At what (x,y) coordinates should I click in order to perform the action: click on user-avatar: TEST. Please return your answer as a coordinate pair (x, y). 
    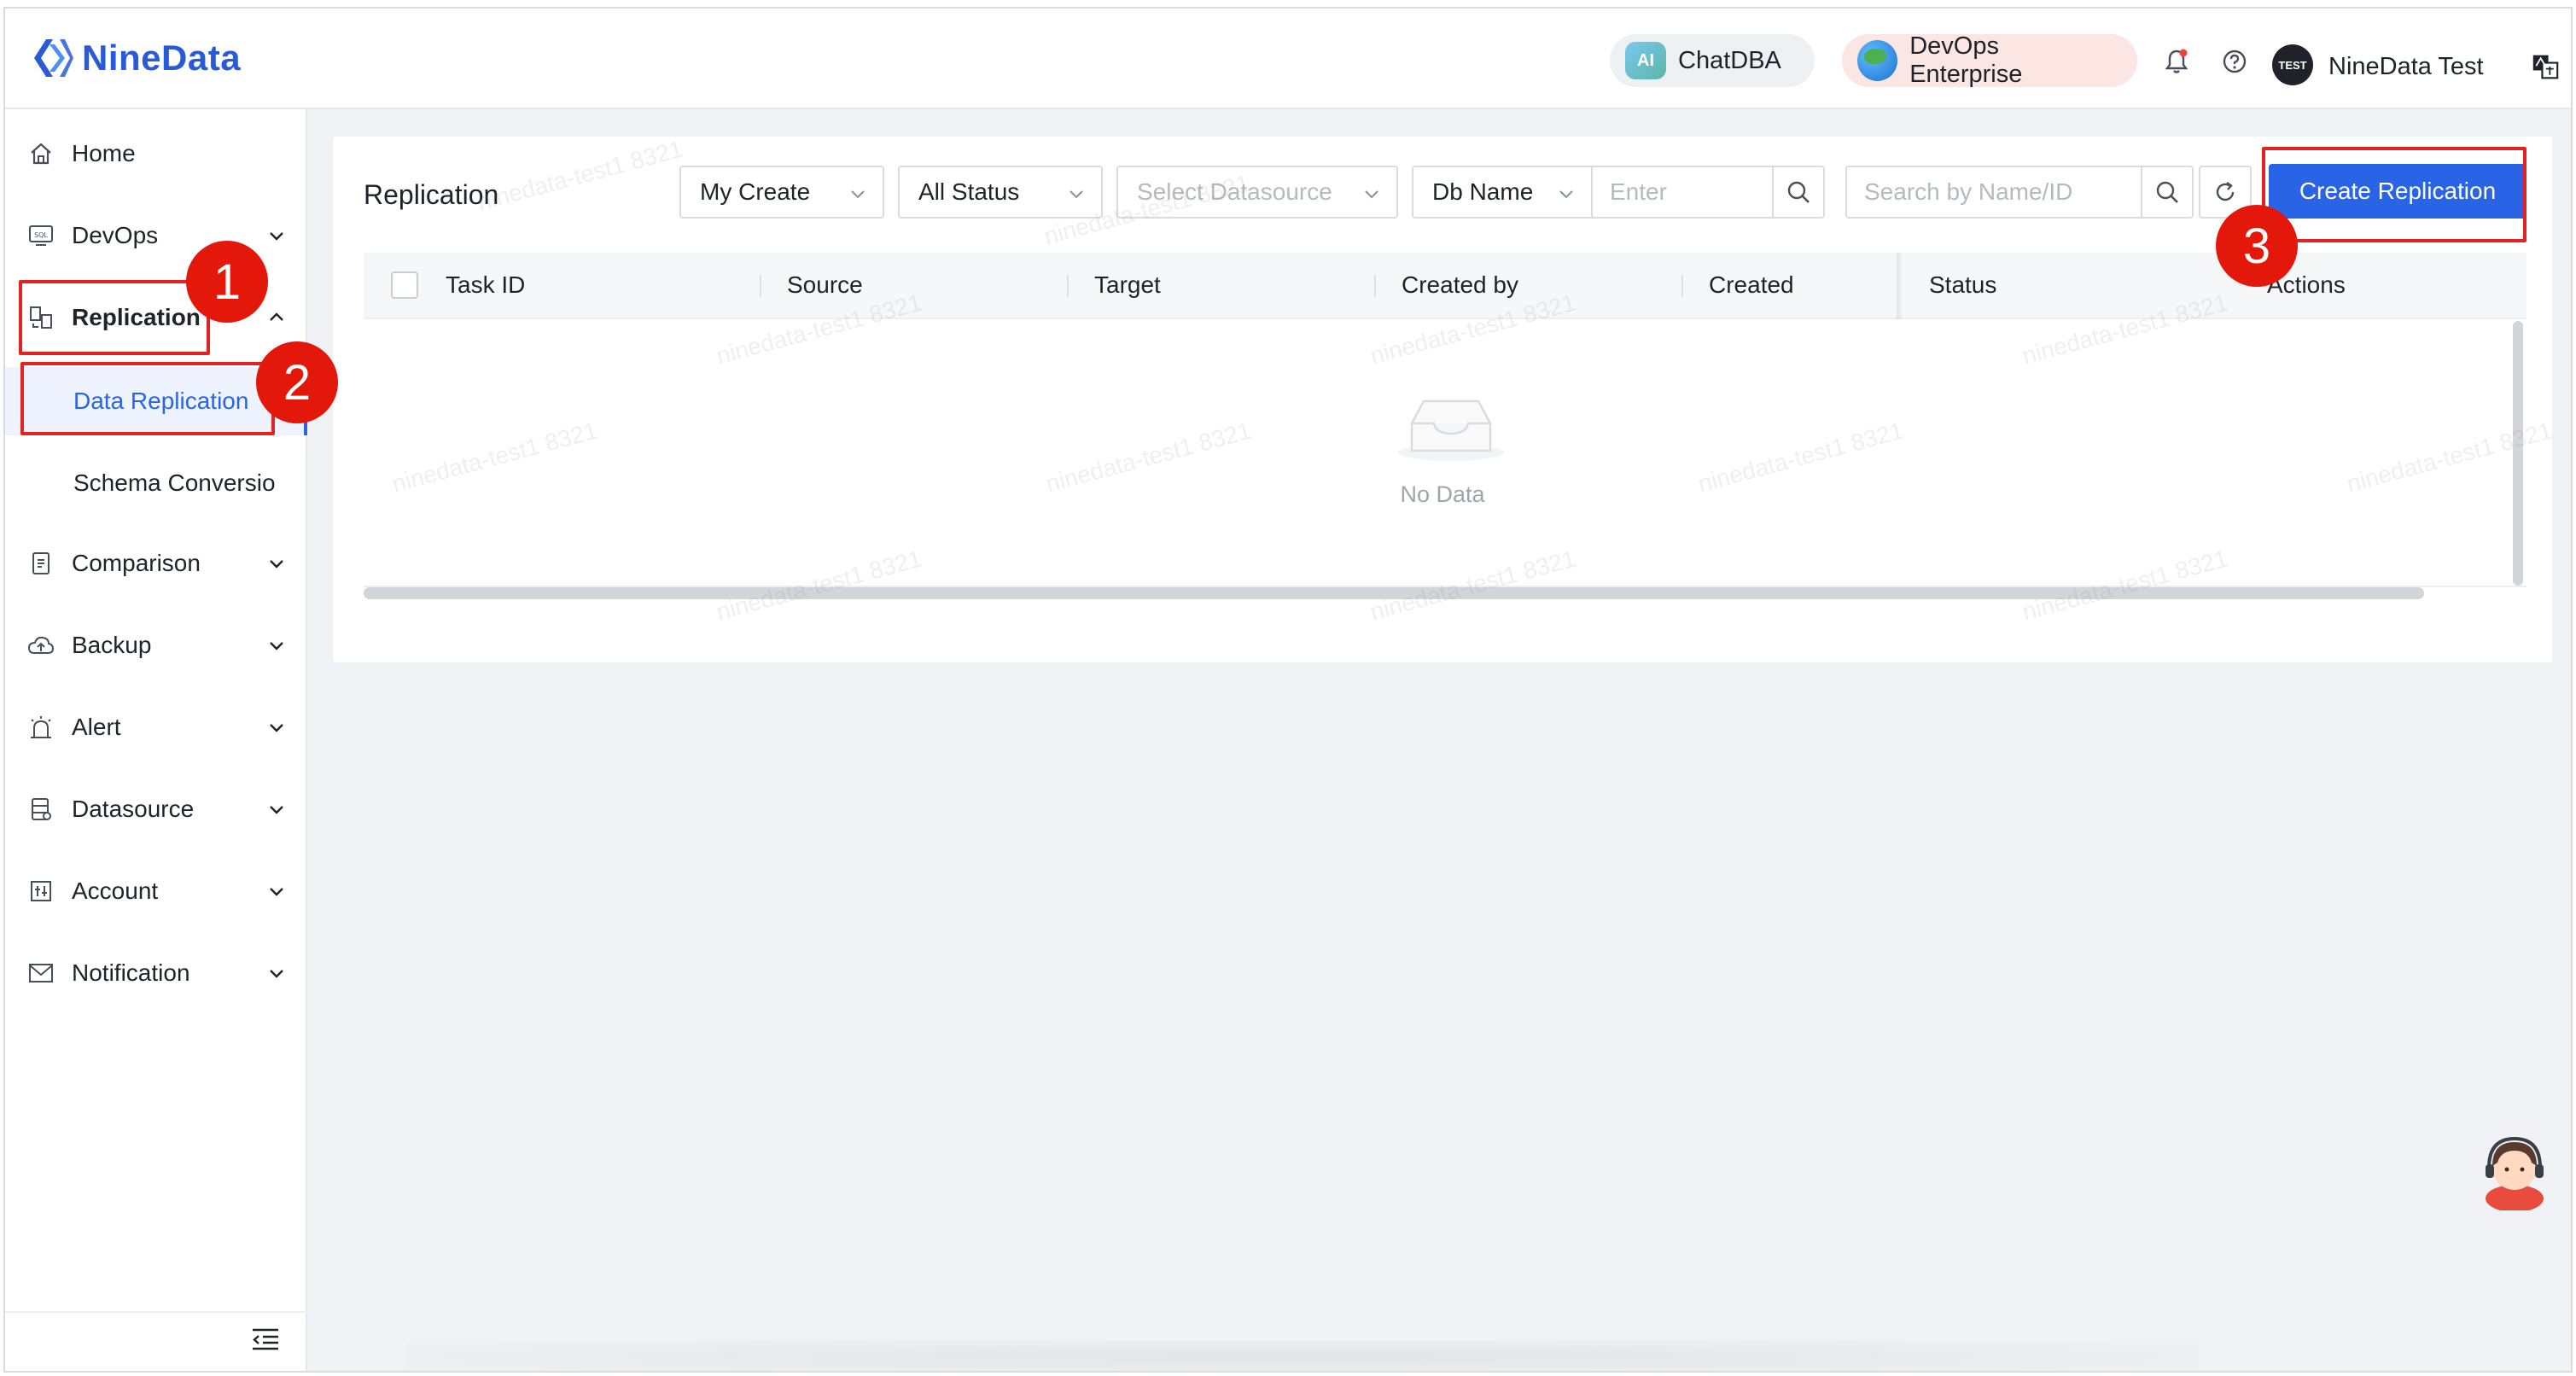
    Looking at the image, I should click on (2292, 64).